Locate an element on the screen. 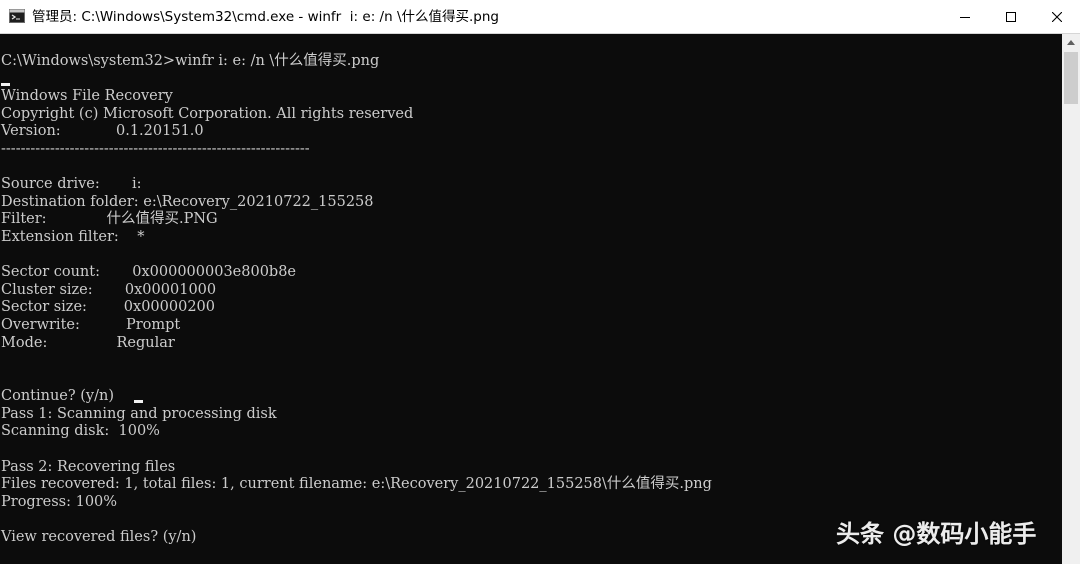 Image resolution: width=1080 pixels, height=564 pixels. close-button is located at coordinates (1057, 17).